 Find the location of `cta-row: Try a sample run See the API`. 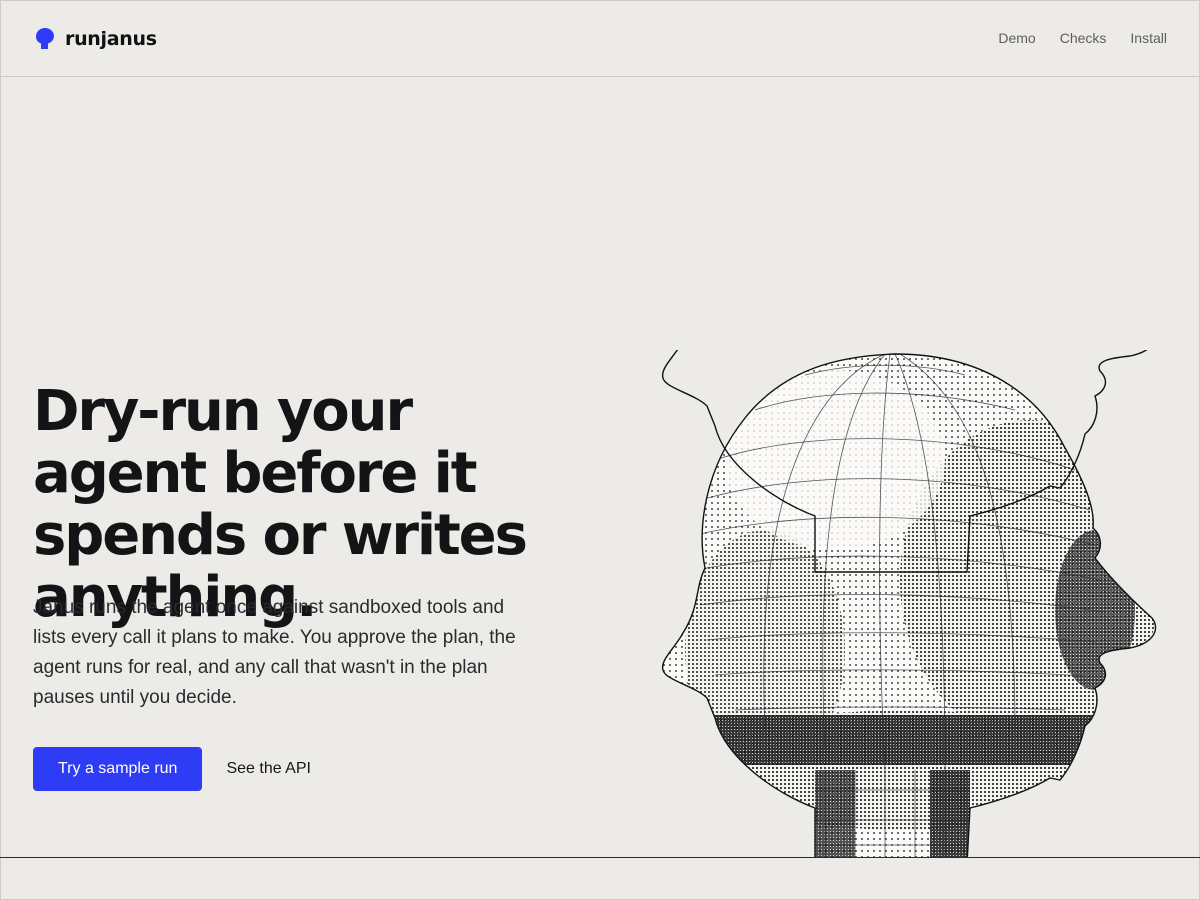

cta-row: Try a sample run See the API is located at coordinates (172, 769).